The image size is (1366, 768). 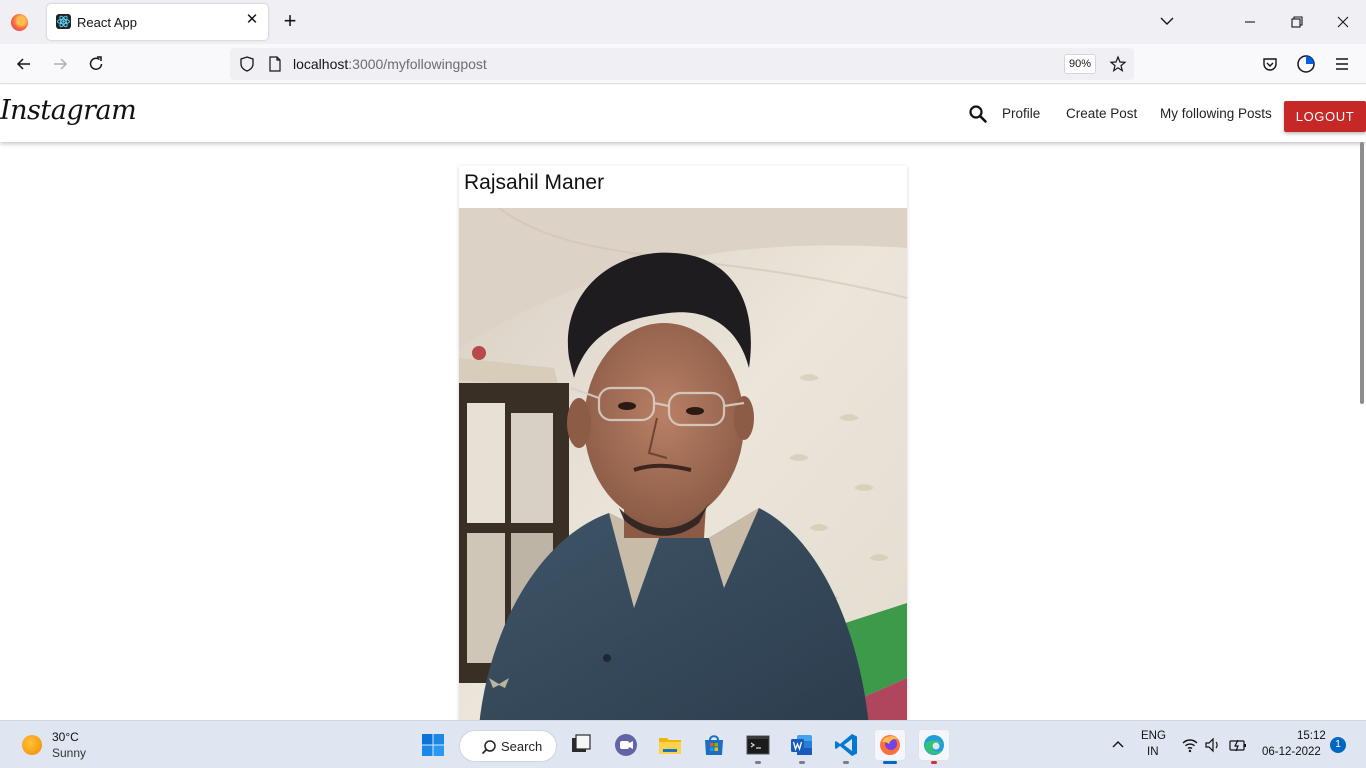 I want to click on reload-icon, so click(x=96, y=64).